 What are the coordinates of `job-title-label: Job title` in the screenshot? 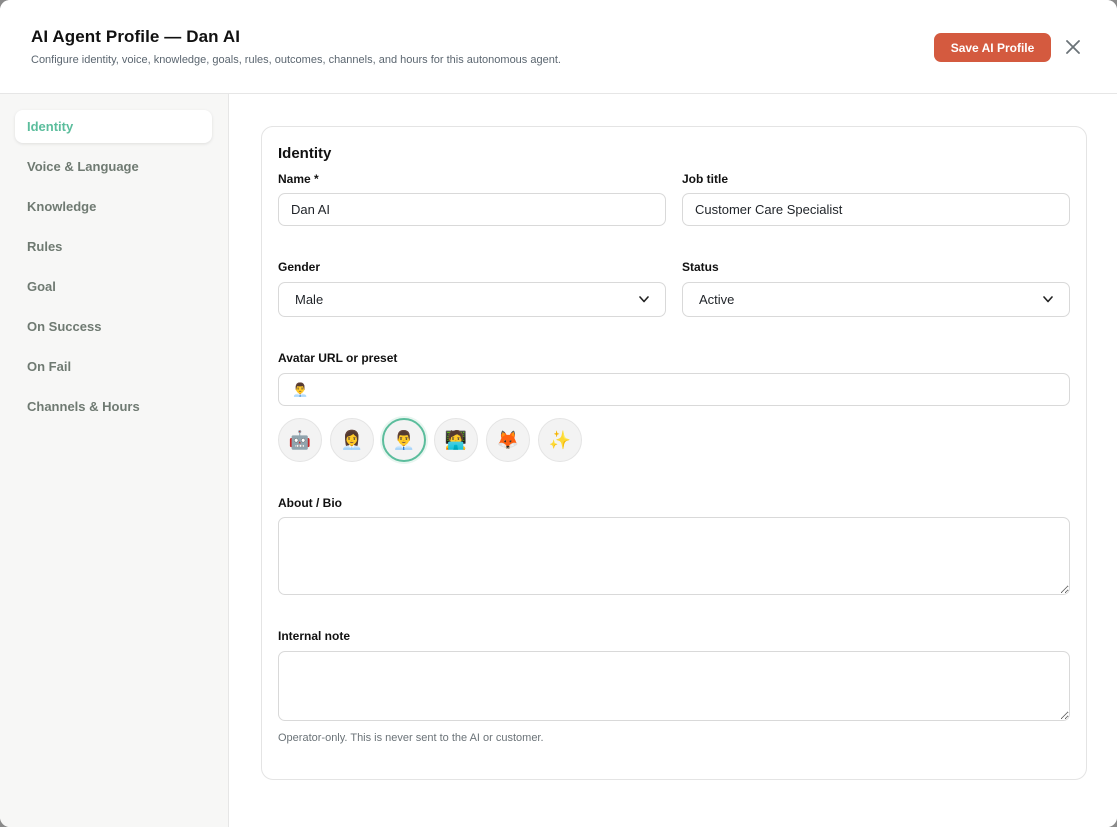 It's located at (705, 179).